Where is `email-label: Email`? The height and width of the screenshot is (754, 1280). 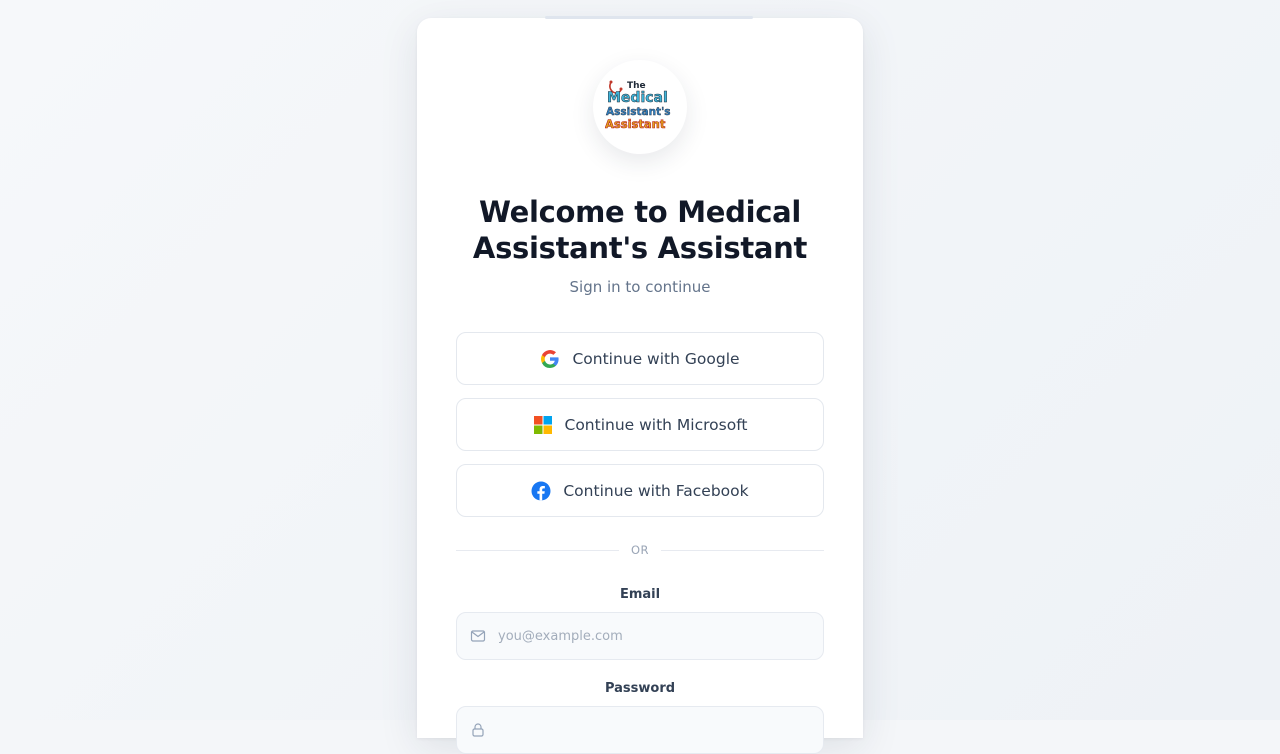 email-label: Email is located at coordinates (640, 594).